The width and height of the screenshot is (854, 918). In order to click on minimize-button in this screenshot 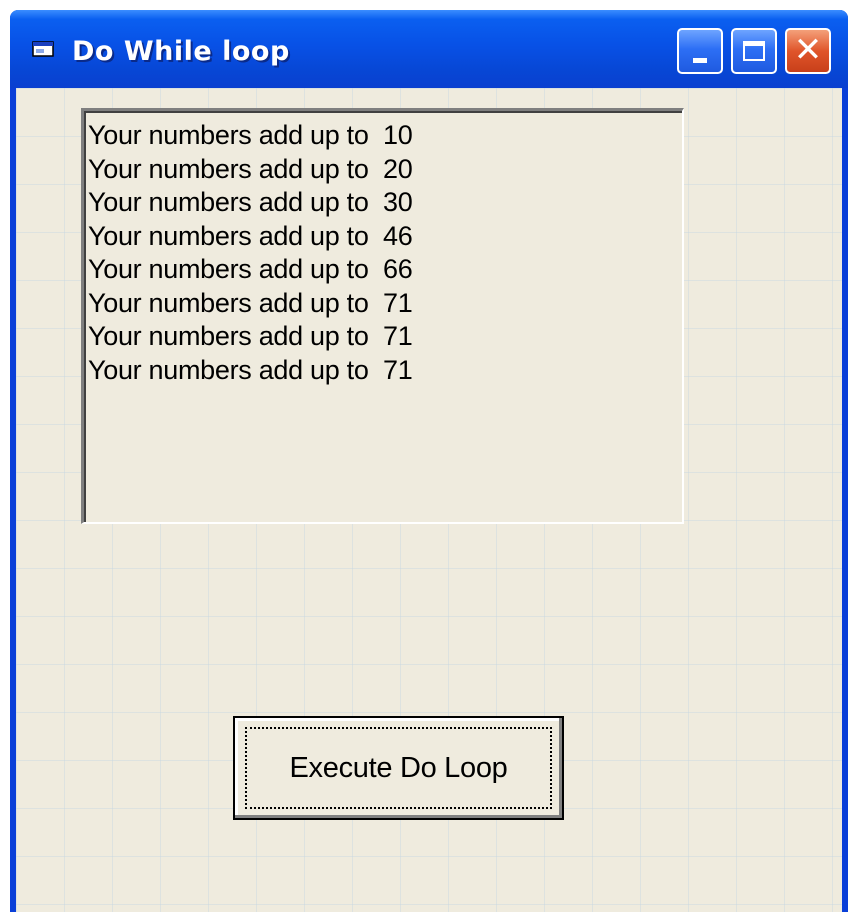, I will do `click(700, 51)`.